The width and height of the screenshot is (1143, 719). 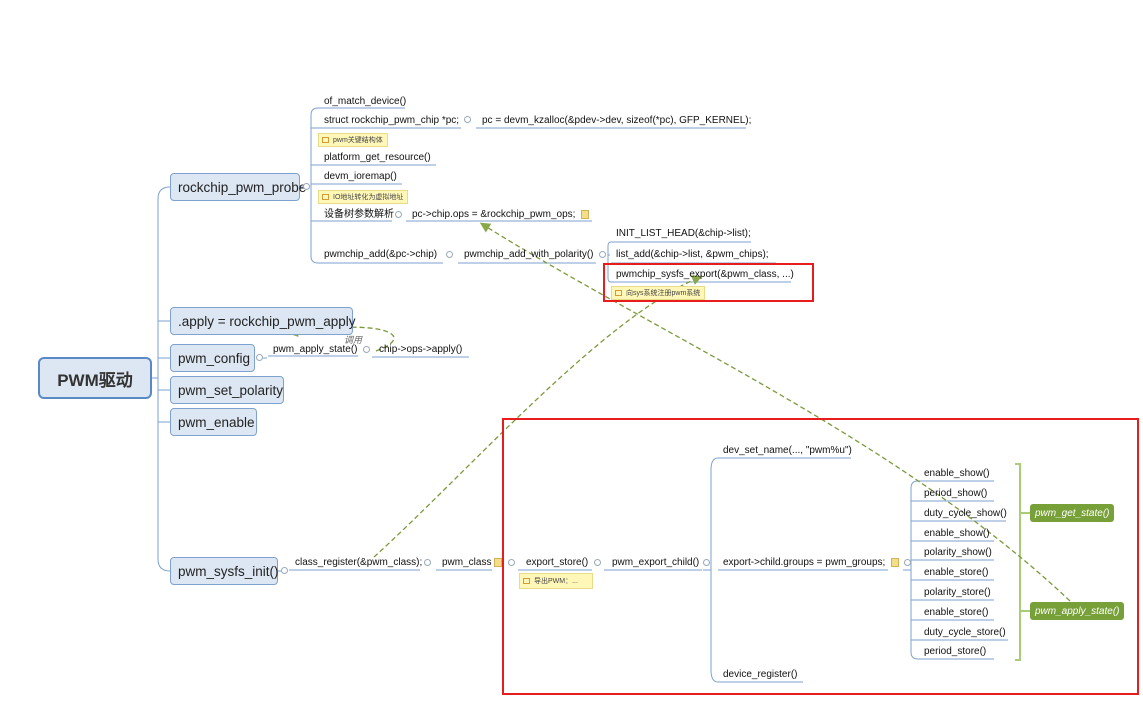 I want to click on node-chip-ops-apply: chip->ops->apply(), so click(x=420, y=349).